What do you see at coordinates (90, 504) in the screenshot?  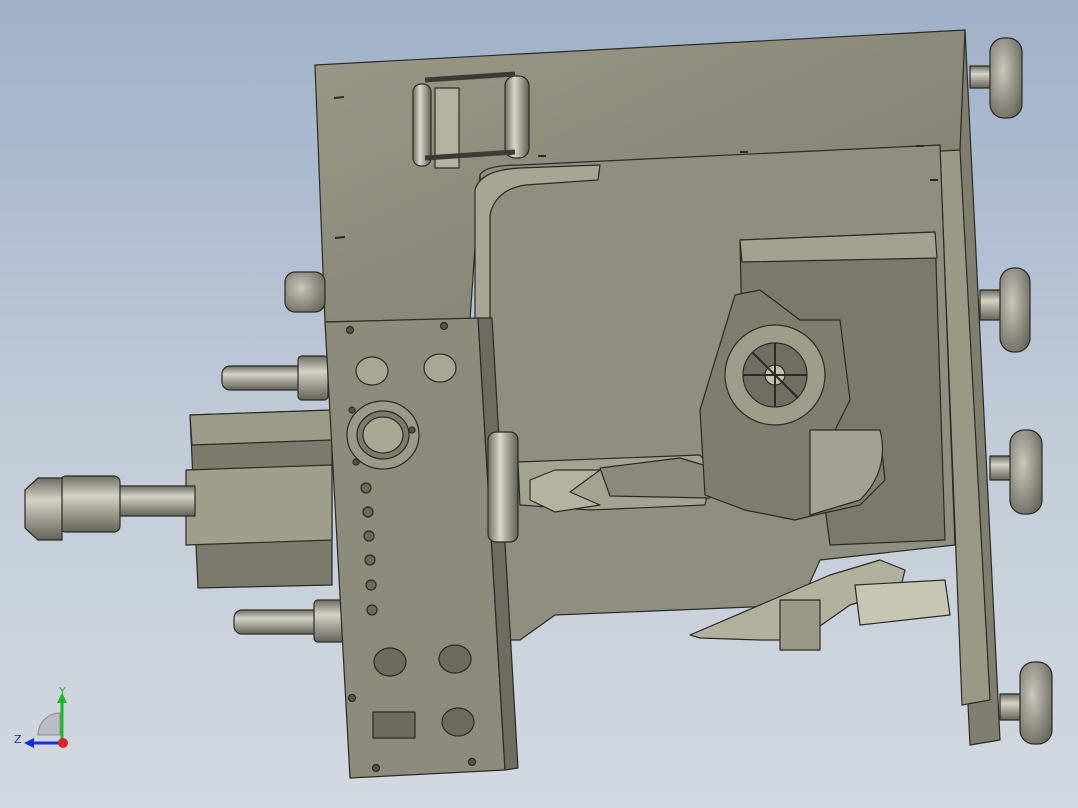 I see `rod-collar` at bounding box center [90, 504].